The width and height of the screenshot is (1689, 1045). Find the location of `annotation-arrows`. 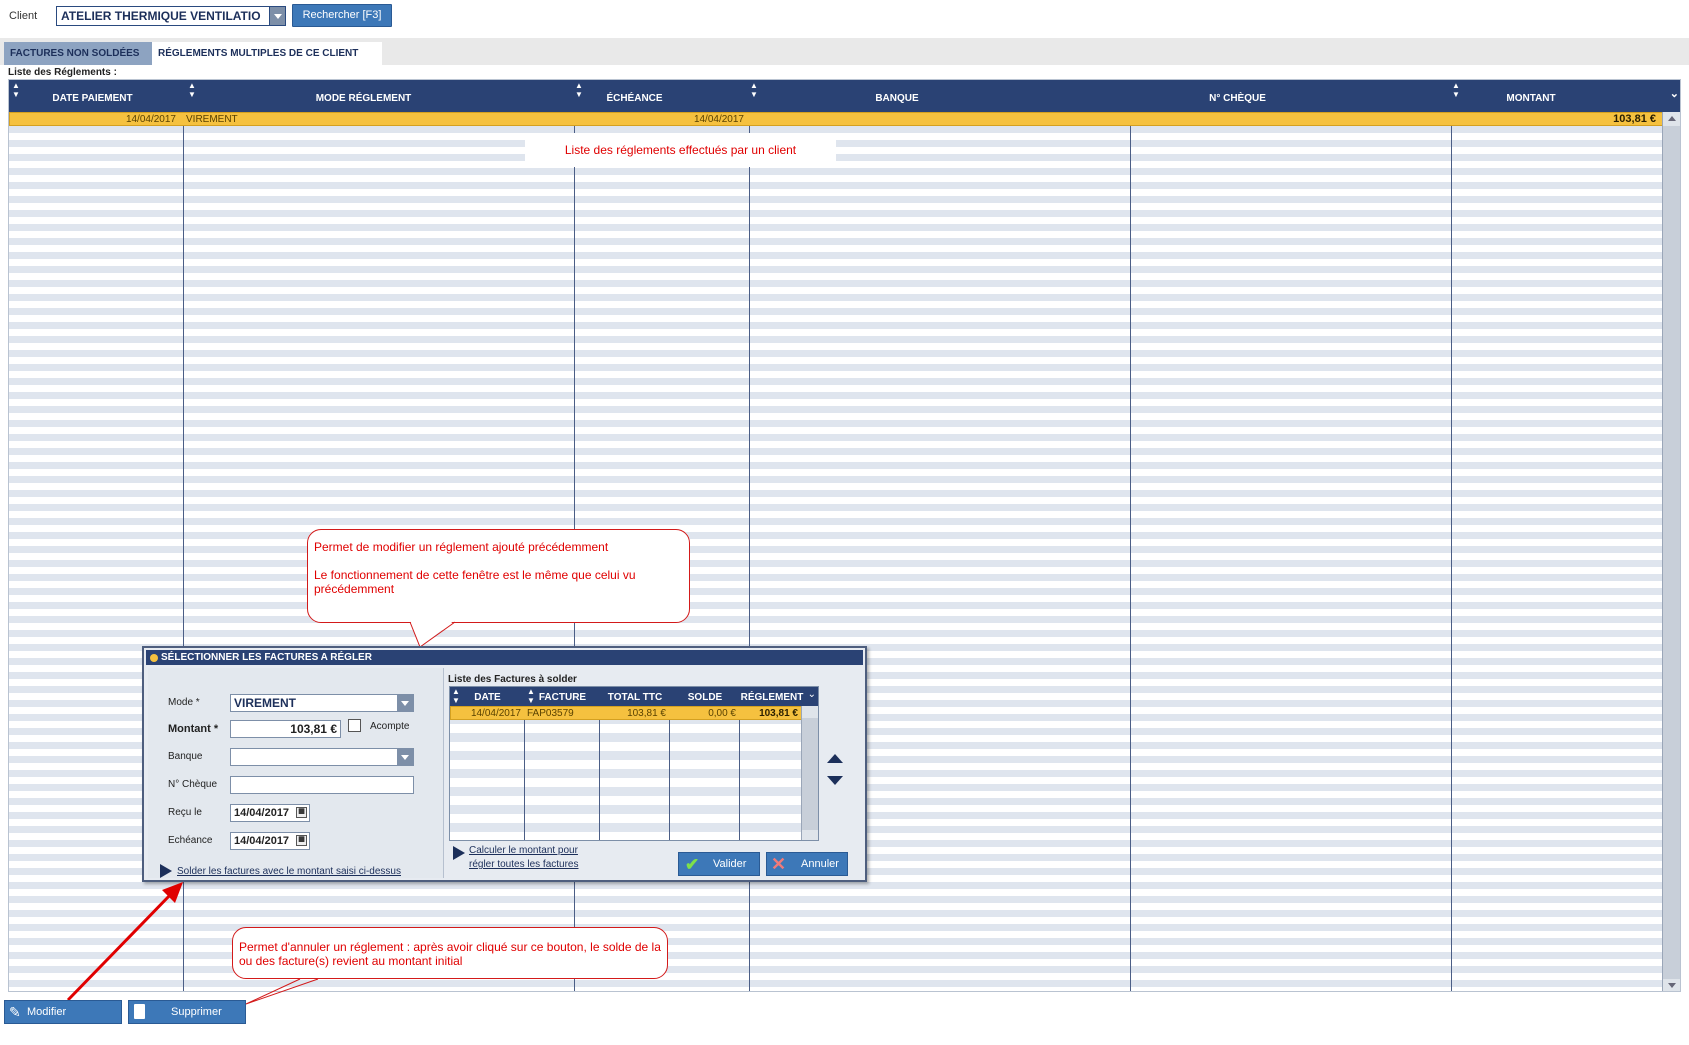

annotation-arrows is located at coordinates (192, 943).